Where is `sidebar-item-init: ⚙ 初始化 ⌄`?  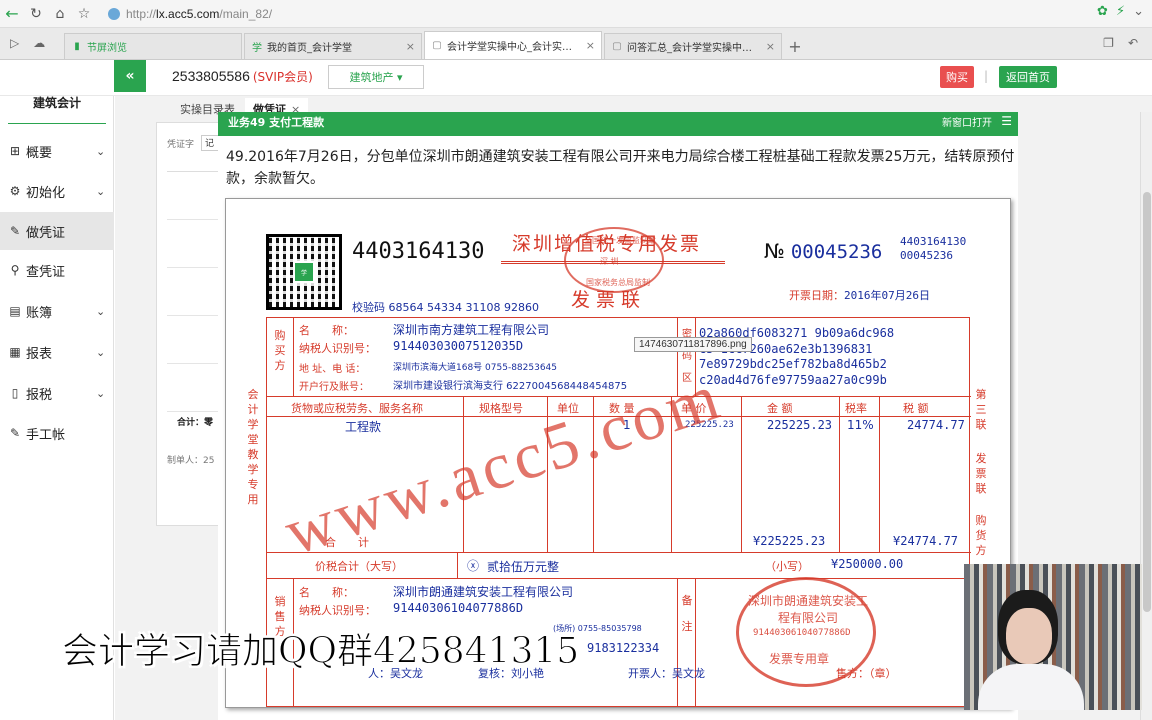 sidebar-item-init: ⚙ 初始化 ⌄ is located at coordinates (57, 191).